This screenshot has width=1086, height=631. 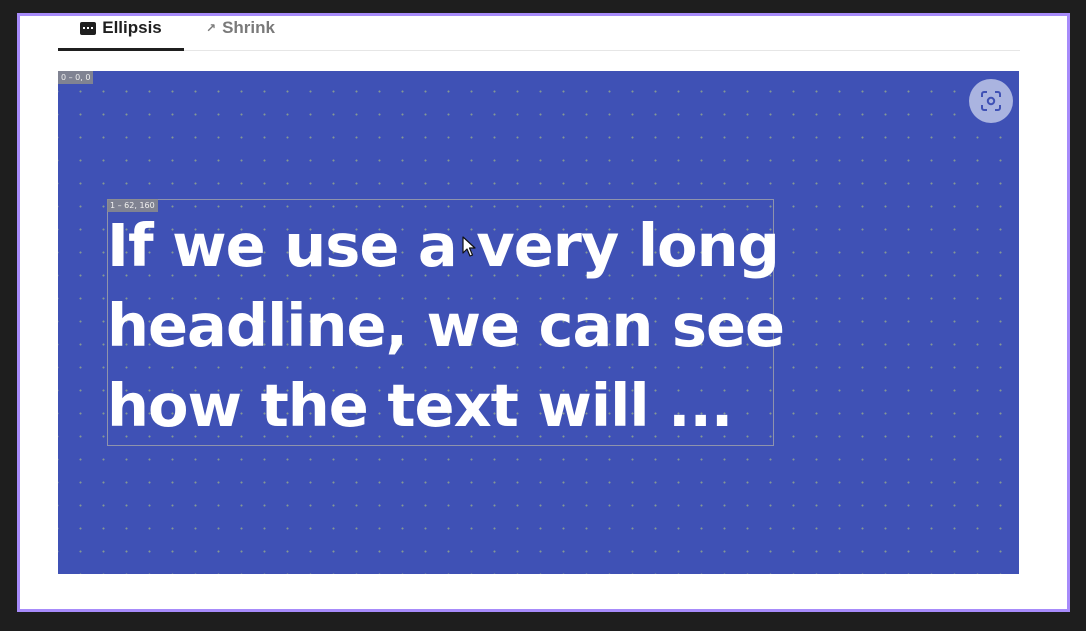 I want to click on ellipsis-icon, so click(x=88, y=28).